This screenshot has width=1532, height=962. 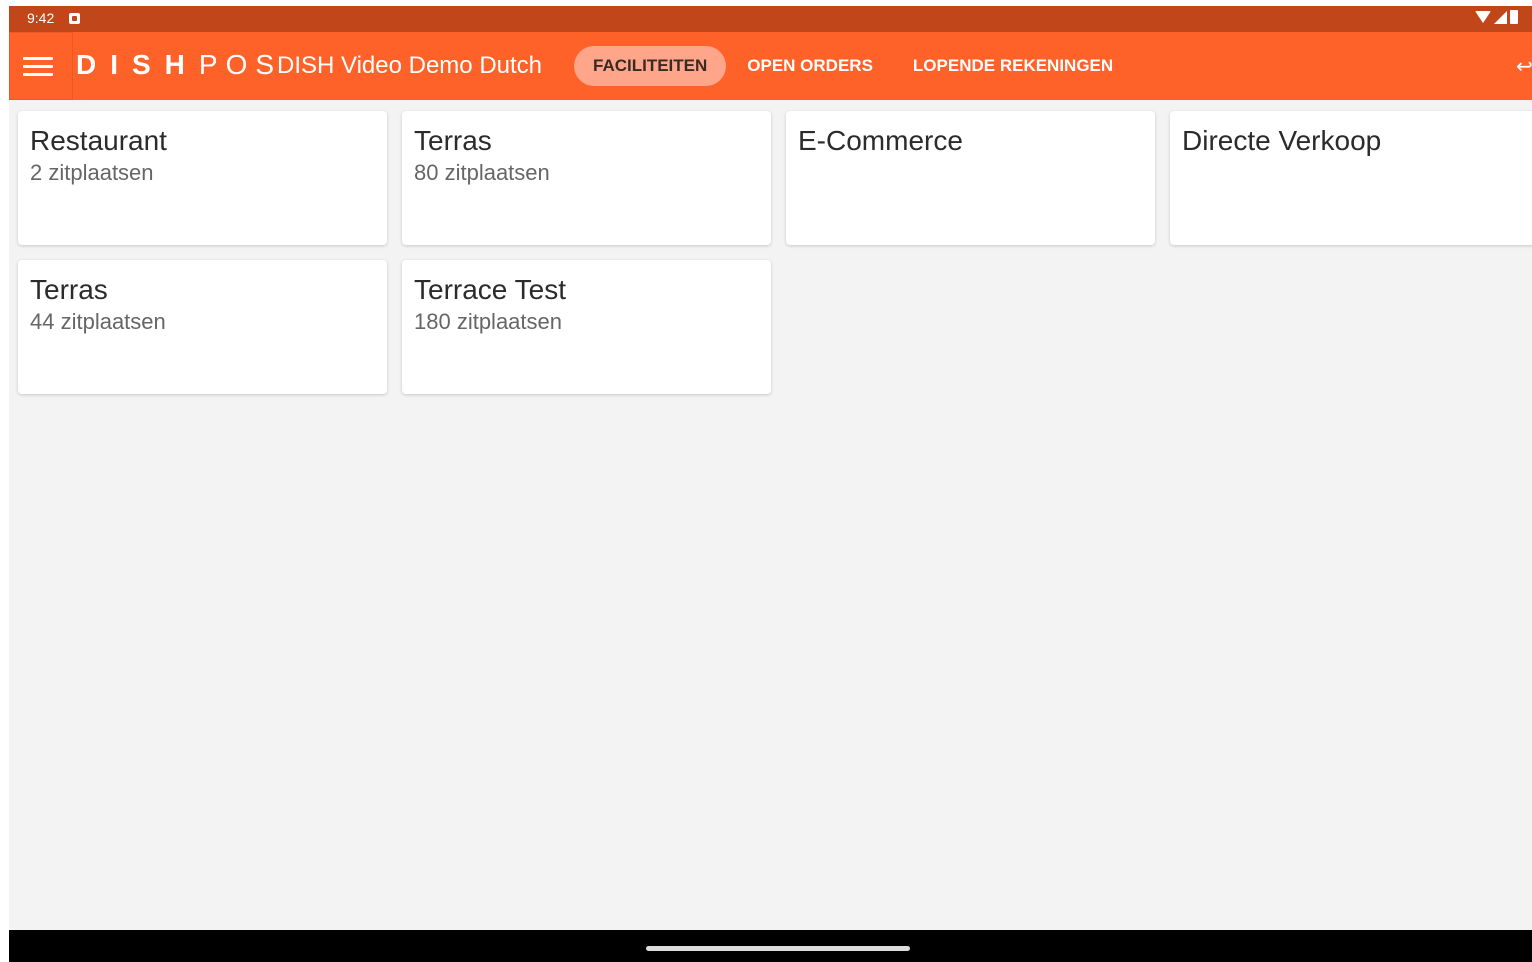 What do you see at coordinates (202, 178) in the screenshot?
I see `facility-card-restaurant: Restaurant 2 zitplaatsen` at bounding box center [202, 178].